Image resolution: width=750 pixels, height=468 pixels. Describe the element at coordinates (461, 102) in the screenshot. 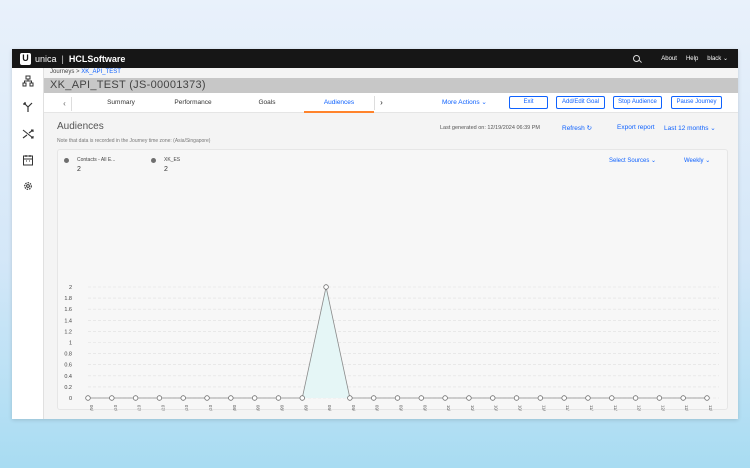

I see `more-actions-label: More Actions` at that location.